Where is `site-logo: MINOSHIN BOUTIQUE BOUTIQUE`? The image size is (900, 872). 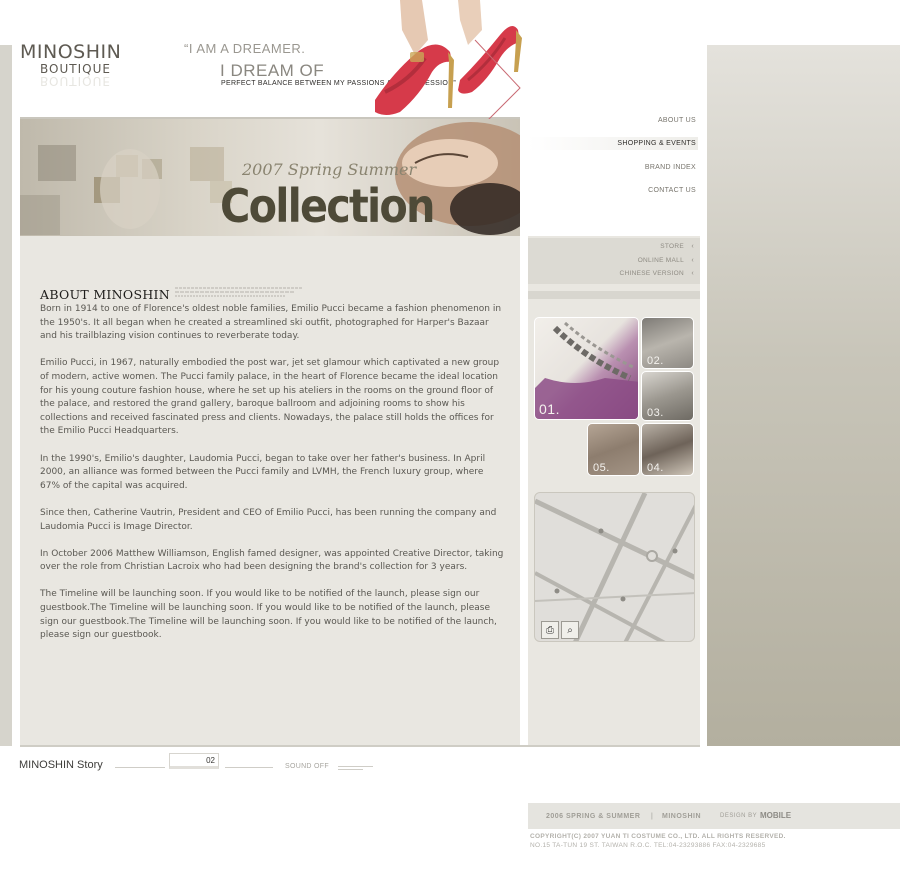
site-logo: MINOSHIN BOUTIQUE BOUTIQUE is located at coordinates (80, 64).